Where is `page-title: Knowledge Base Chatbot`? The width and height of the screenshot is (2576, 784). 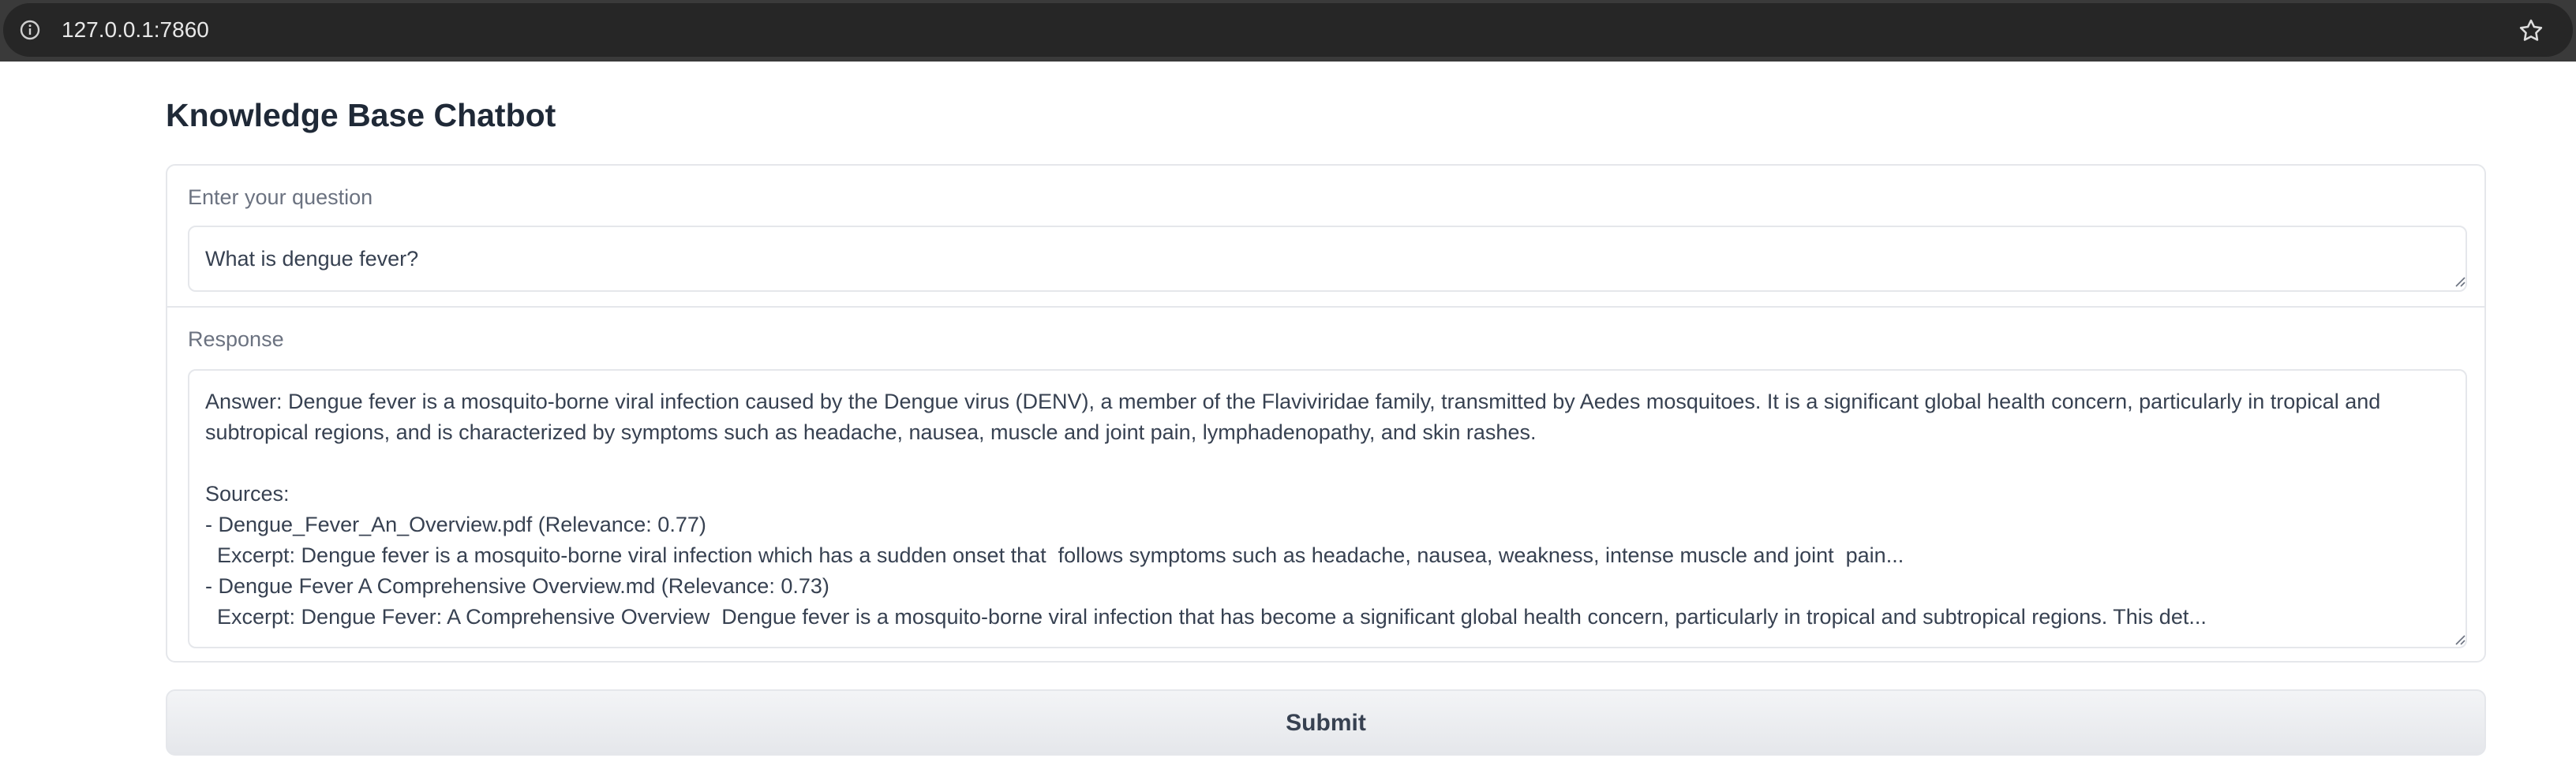 page-title: Knowledge Base Chatbot is located at coordinates (361, 115).